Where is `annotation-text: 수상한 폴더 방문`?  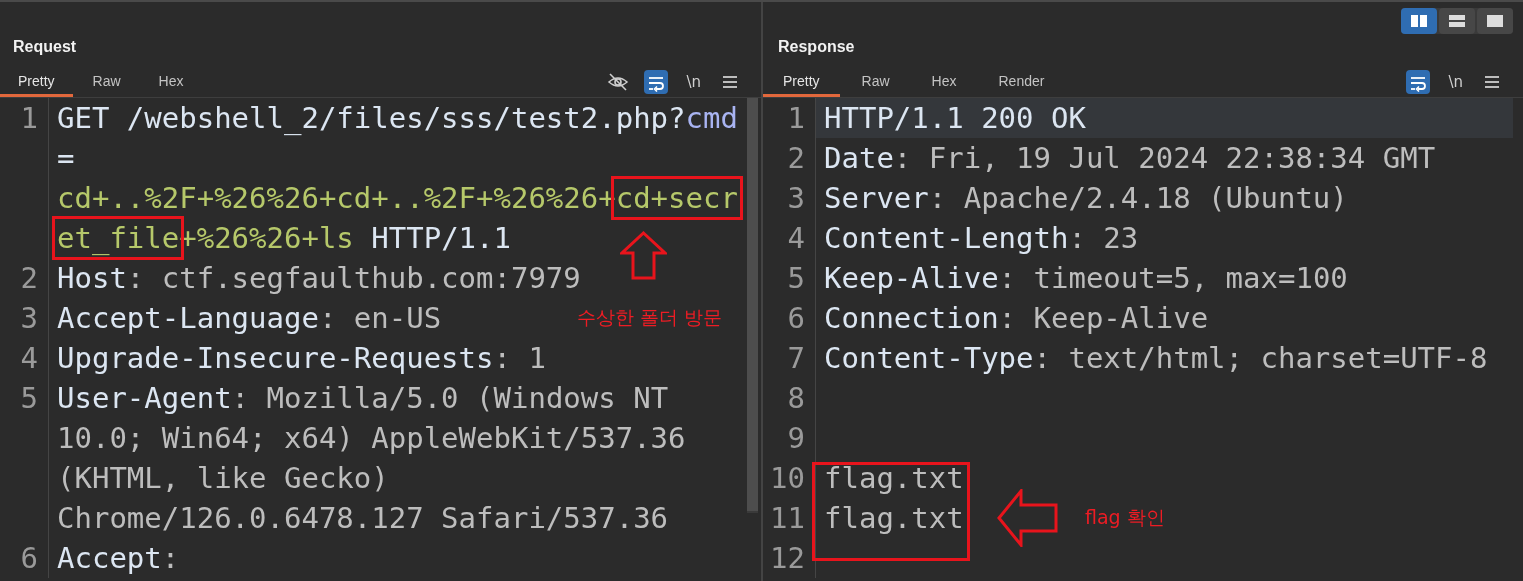
annotation-text: 수상한 폴더 방문 is located at coordinates (650, 317).